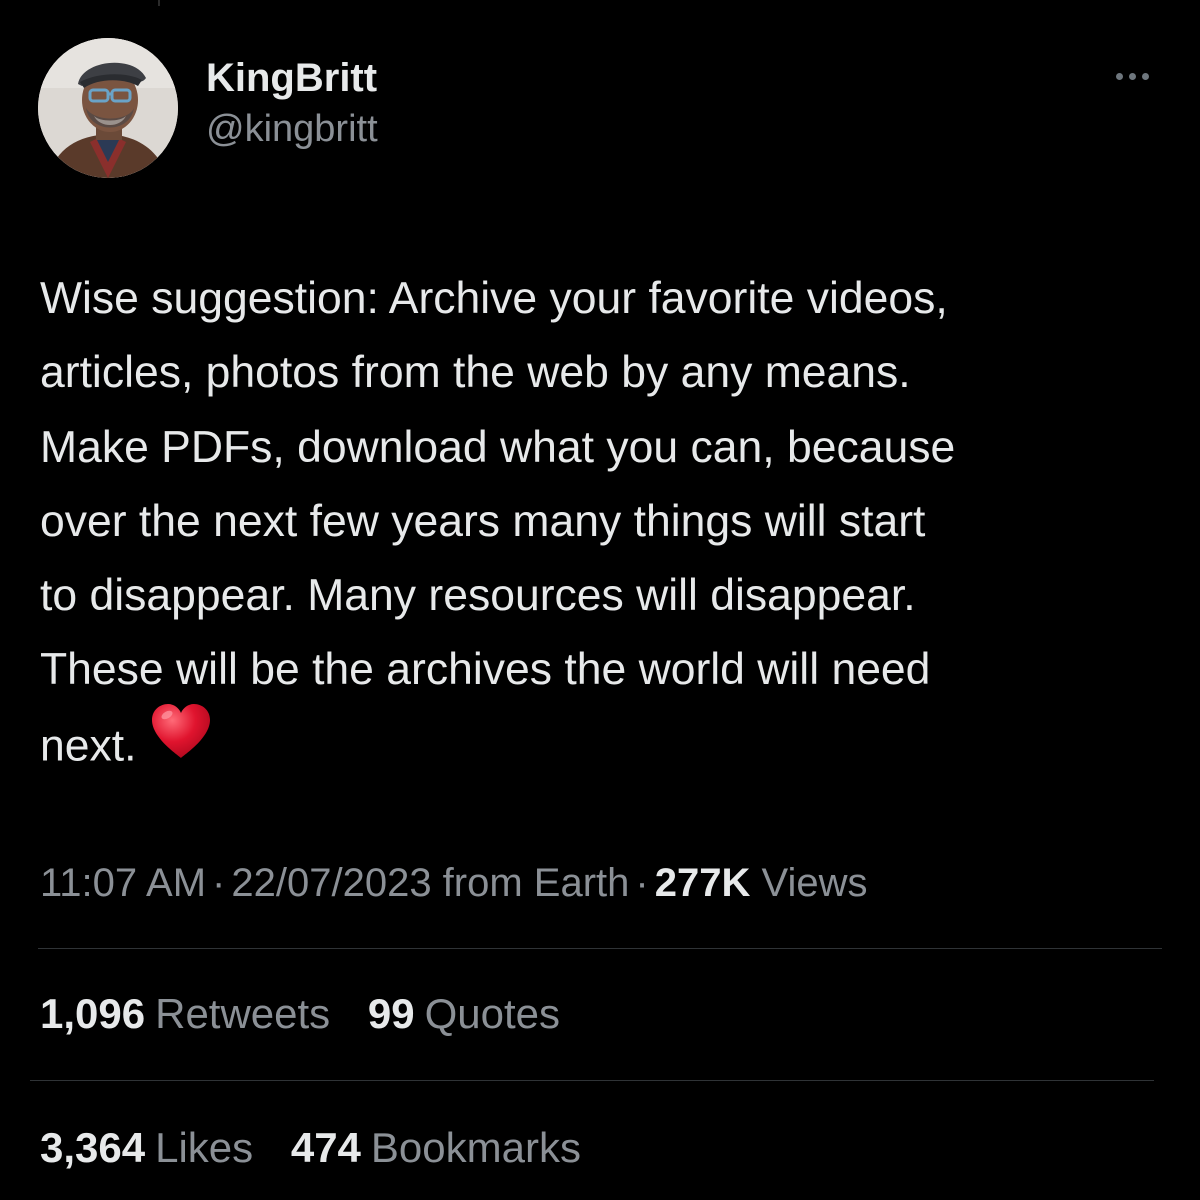 Image resolution: width=1200 pixels, height=1200 pixels. What do you see at coordinates (605, 742) in the screenshot?
I see `tweet-text-last-line: next.` at bounding box center [605, 742].